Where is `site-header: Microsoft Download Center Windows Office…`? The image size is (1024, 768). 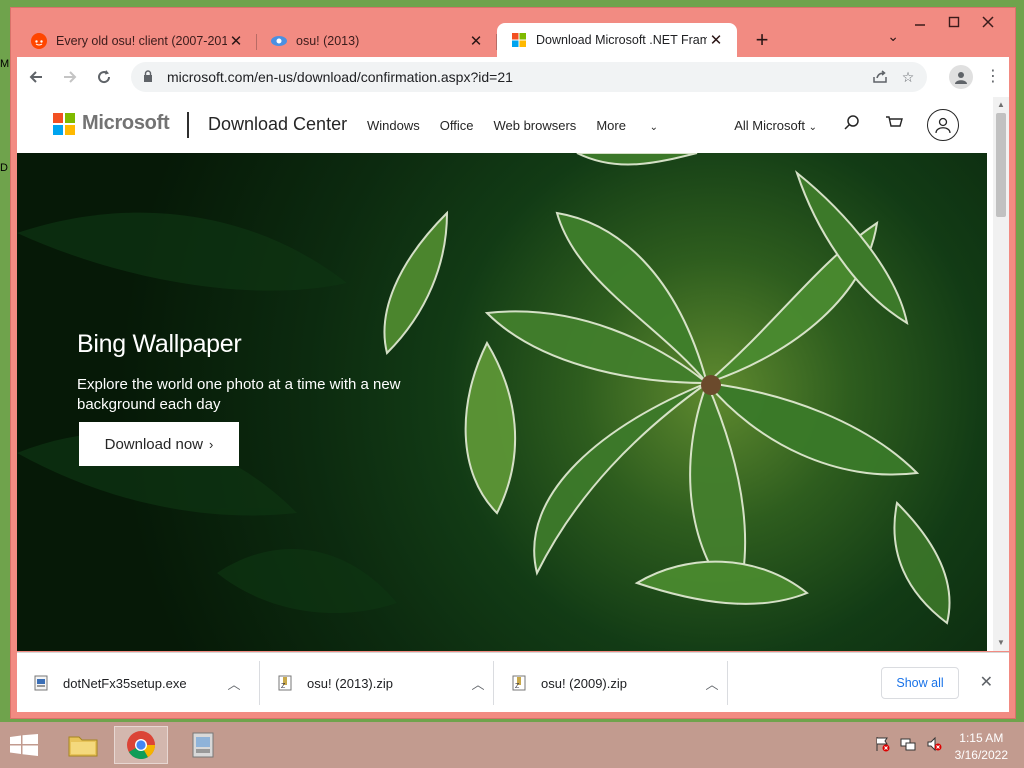
site-header: Microsoft Download Center Windows Office… is located at coordinates (502, 125).